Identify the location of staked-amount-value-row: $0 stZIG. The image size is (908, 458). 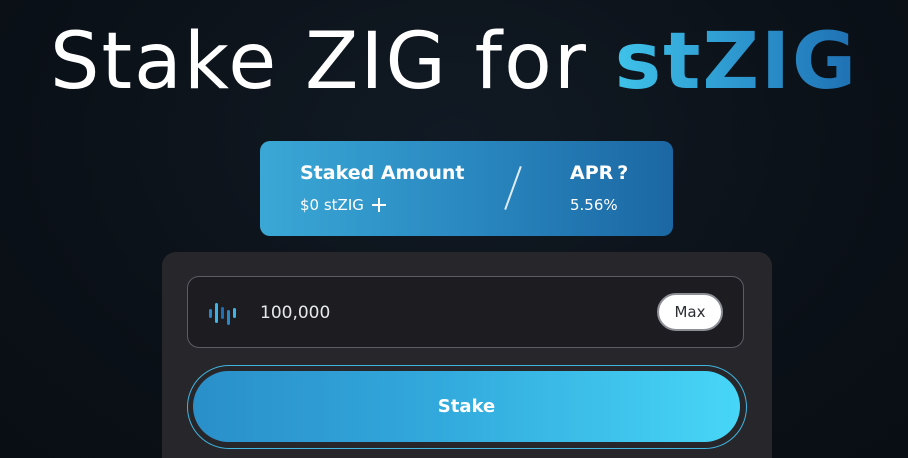
(382, 205).